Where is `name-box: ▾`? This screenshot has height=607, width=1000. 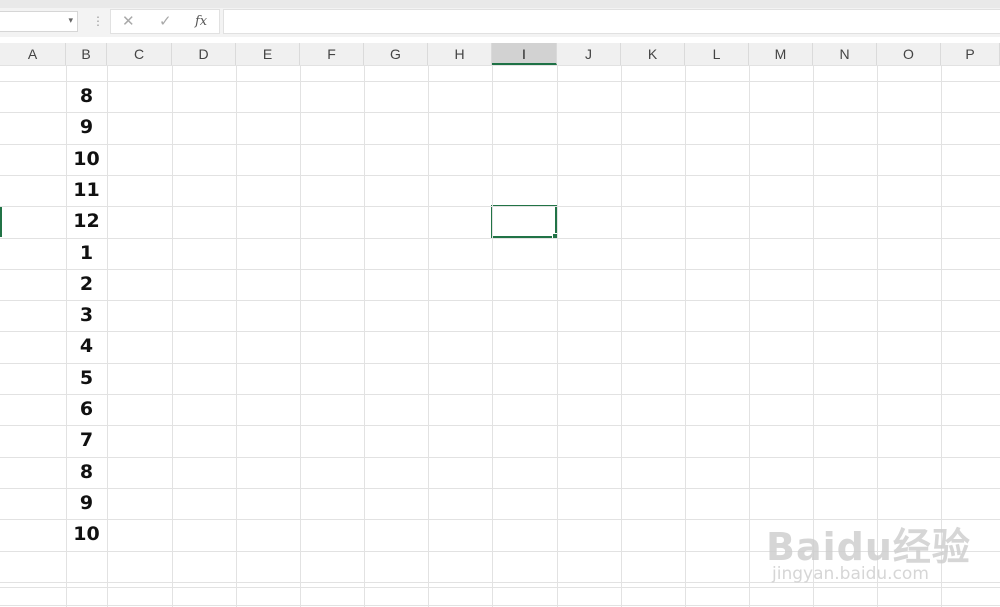 name-box: ▾ is located at coordinates (39, 21).